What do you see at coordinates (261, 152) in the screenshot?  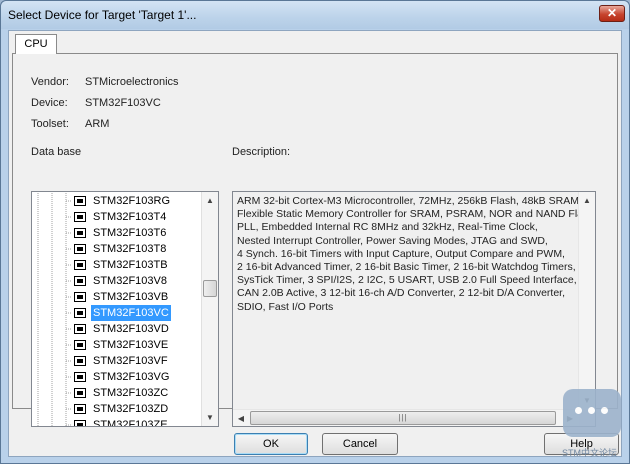 I see `description-label: Description:` at bounding box center [261, 152].